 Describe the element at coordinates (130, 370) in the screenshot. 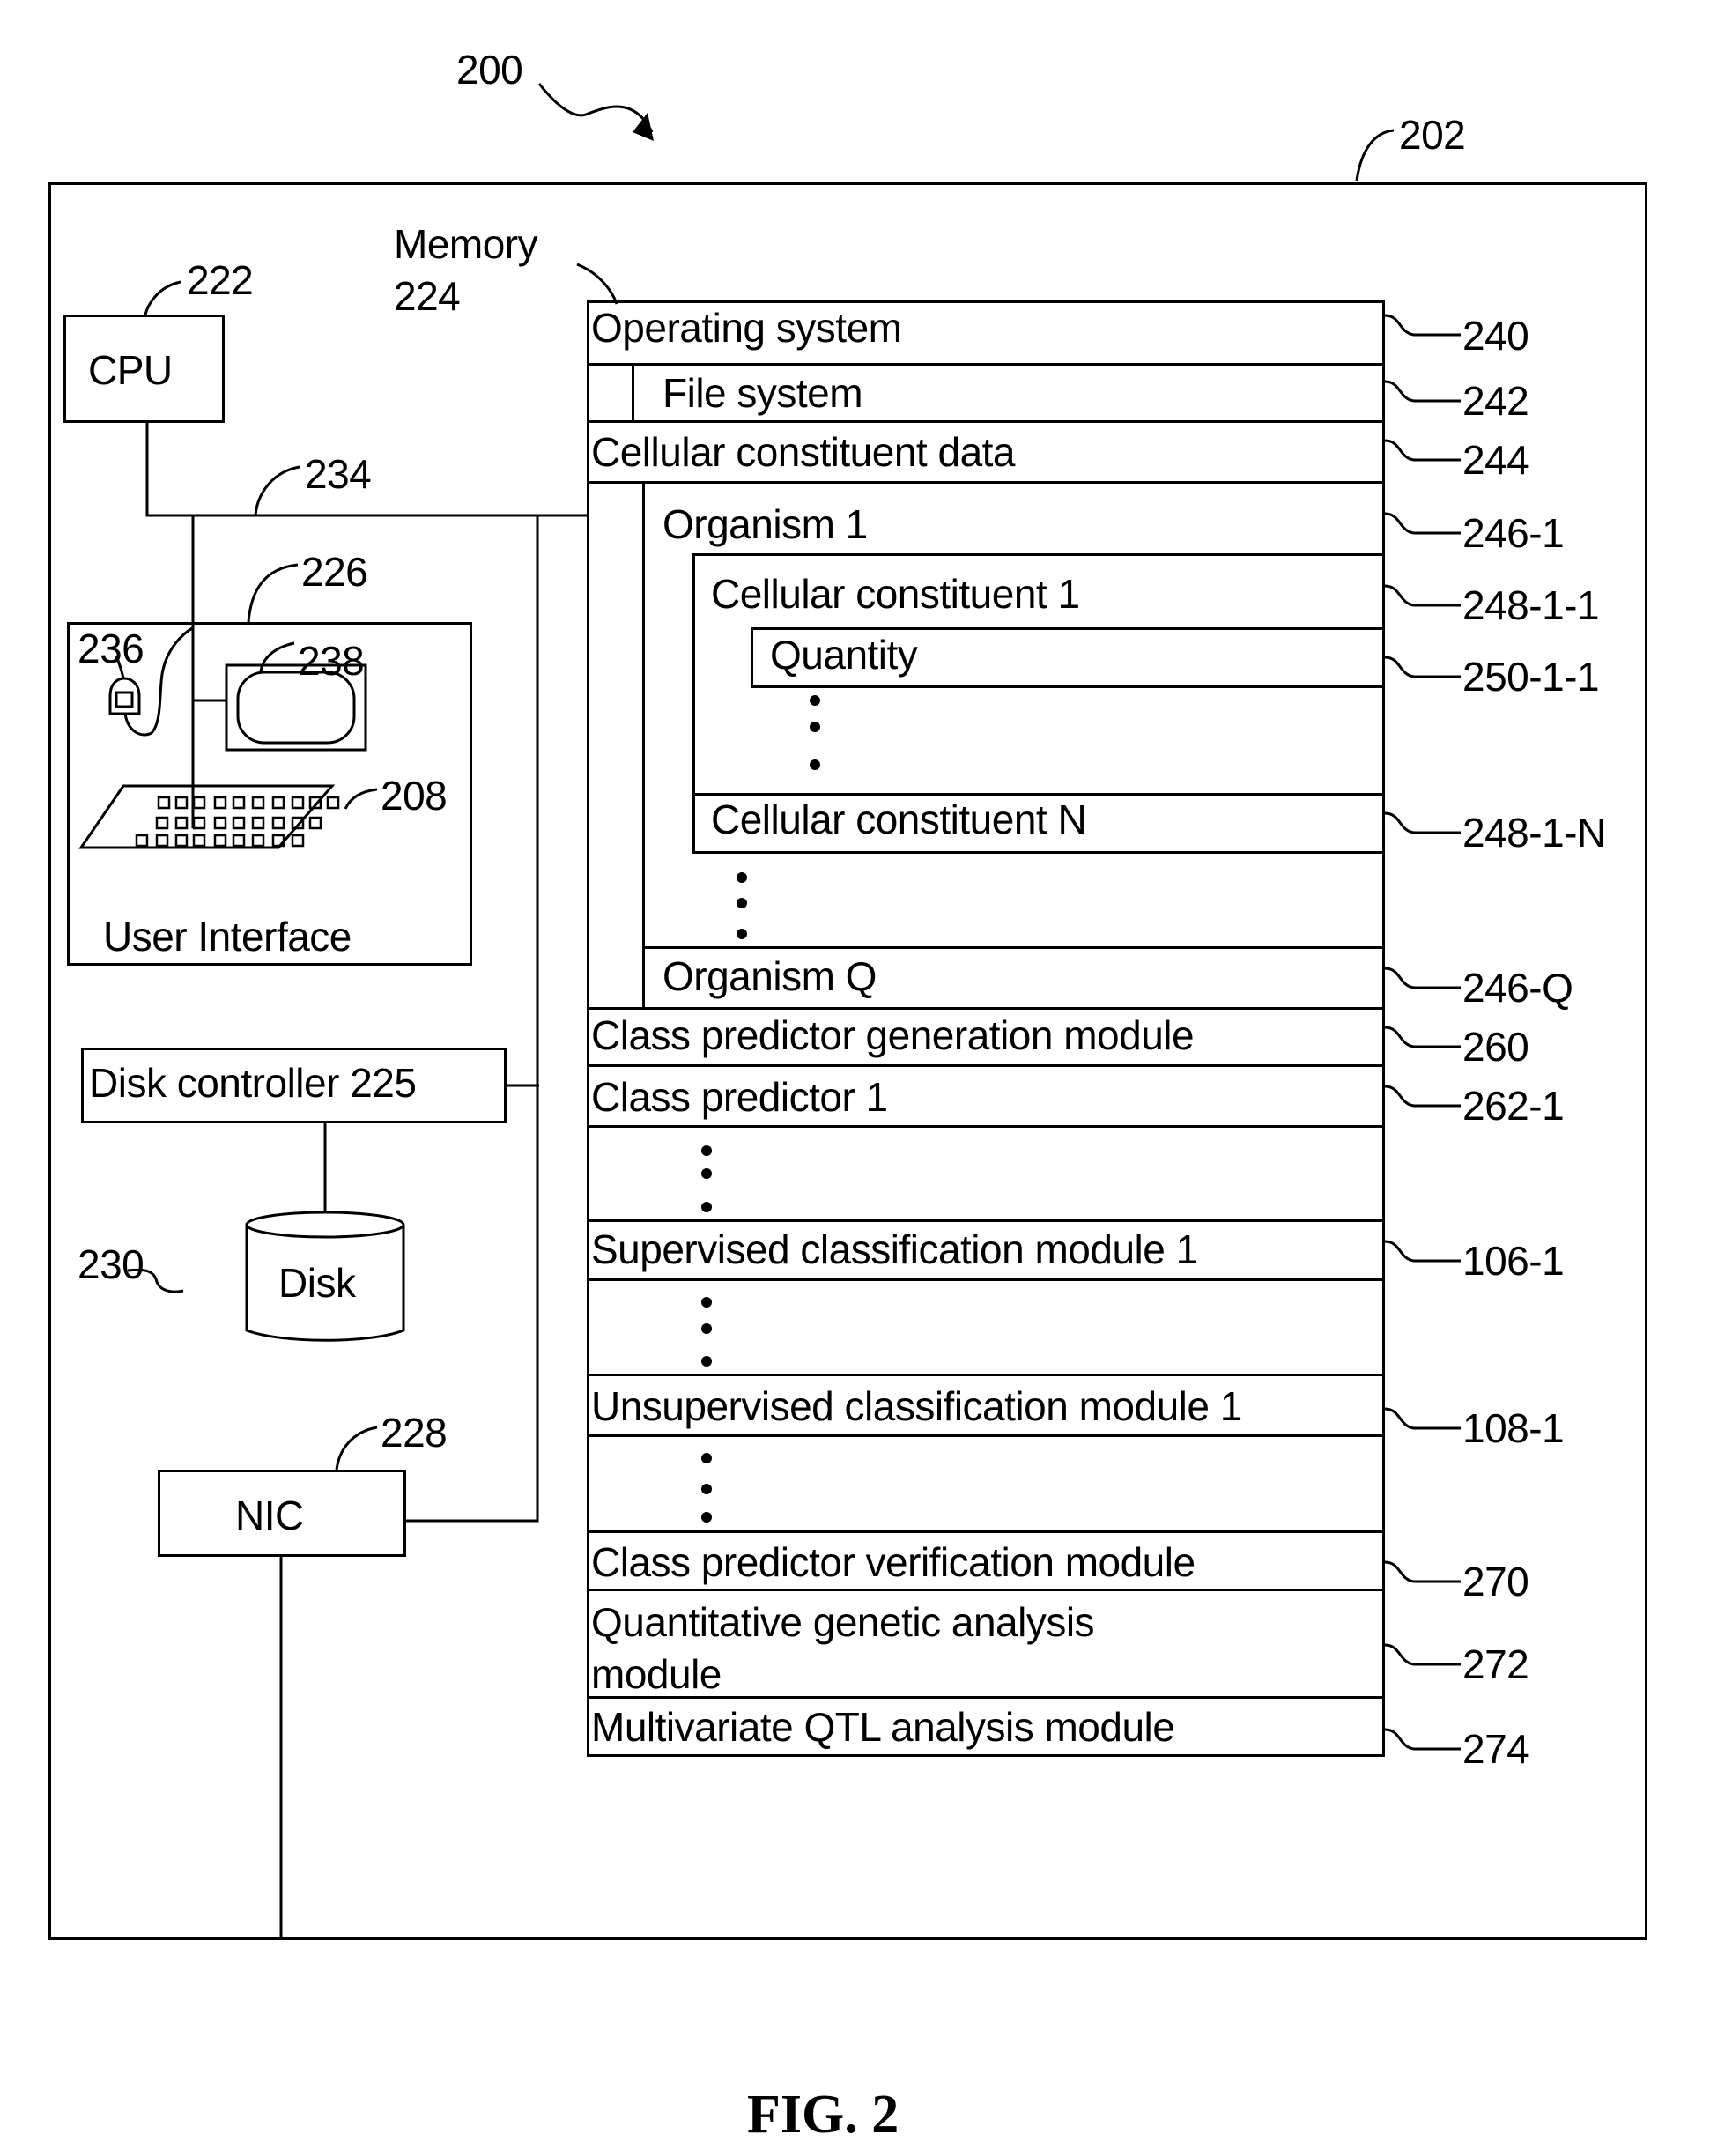

I see `cpu-label: CPU` at that location.